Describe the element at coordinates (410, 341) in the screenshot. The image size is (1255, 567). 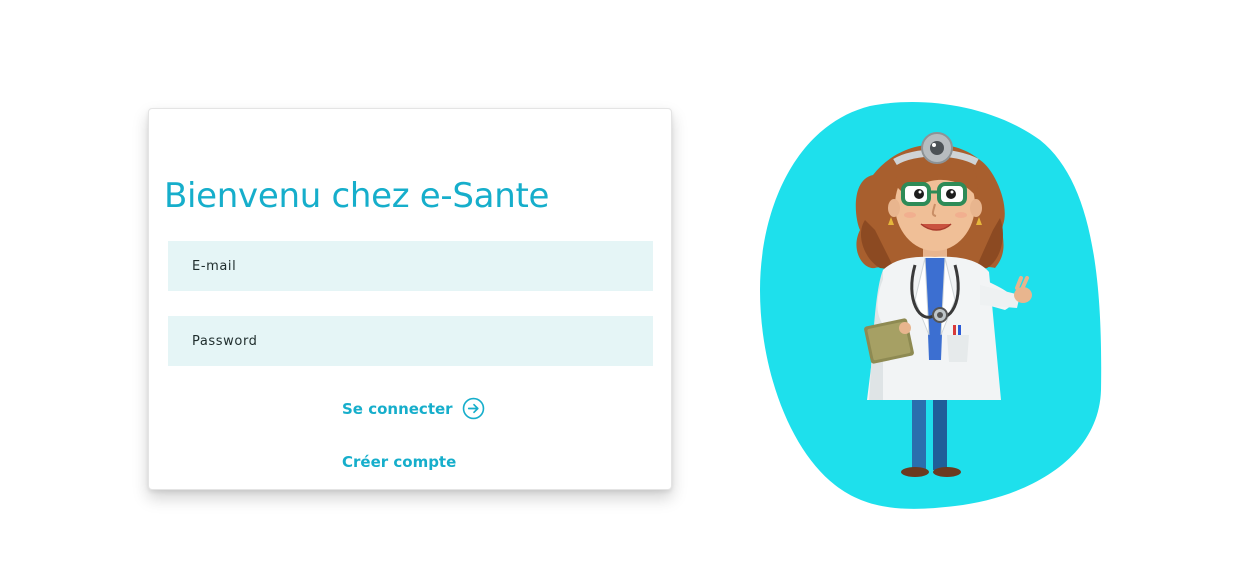
I see `password-field` at that location.